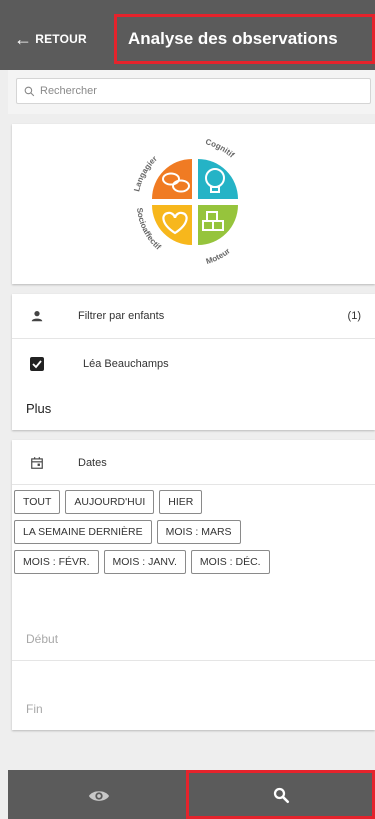 The image size is (375, 819). Describe the element at coordinates (83, 532) in the screenshot. I see `chip-last-week: LA SEMAINE DERNIÈRE` at that location.